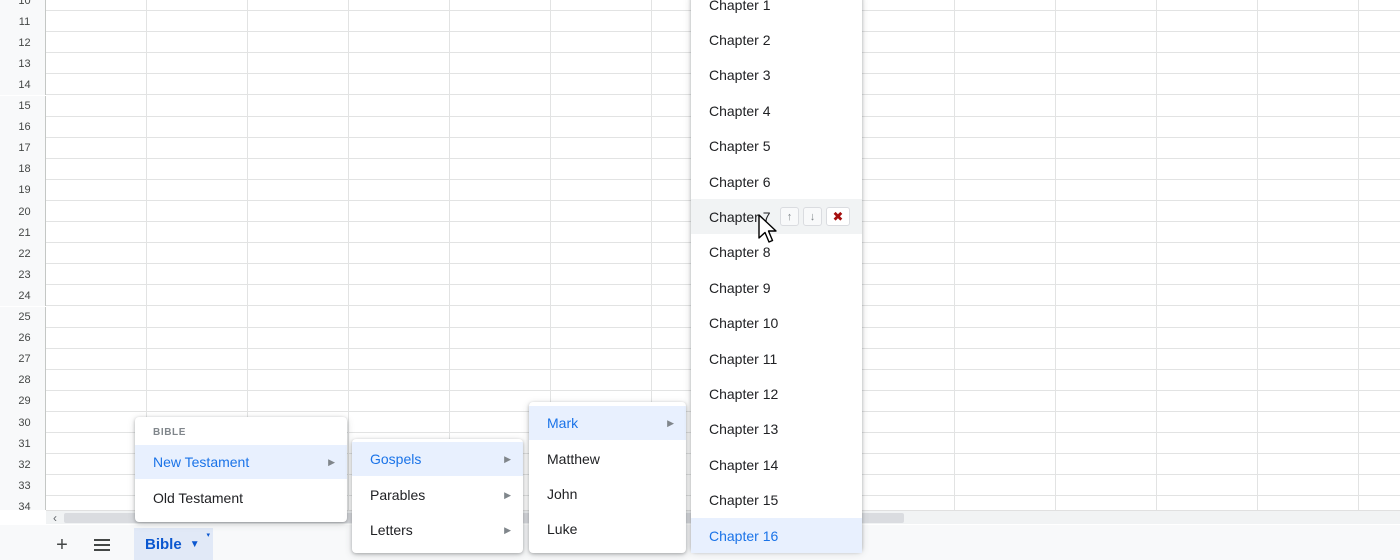 This screenshot has height=560, width=1400. What do you see at coordinates (23, 64) in the screenshot?
I see `row-header: 13` at bounding box center [23, 64].